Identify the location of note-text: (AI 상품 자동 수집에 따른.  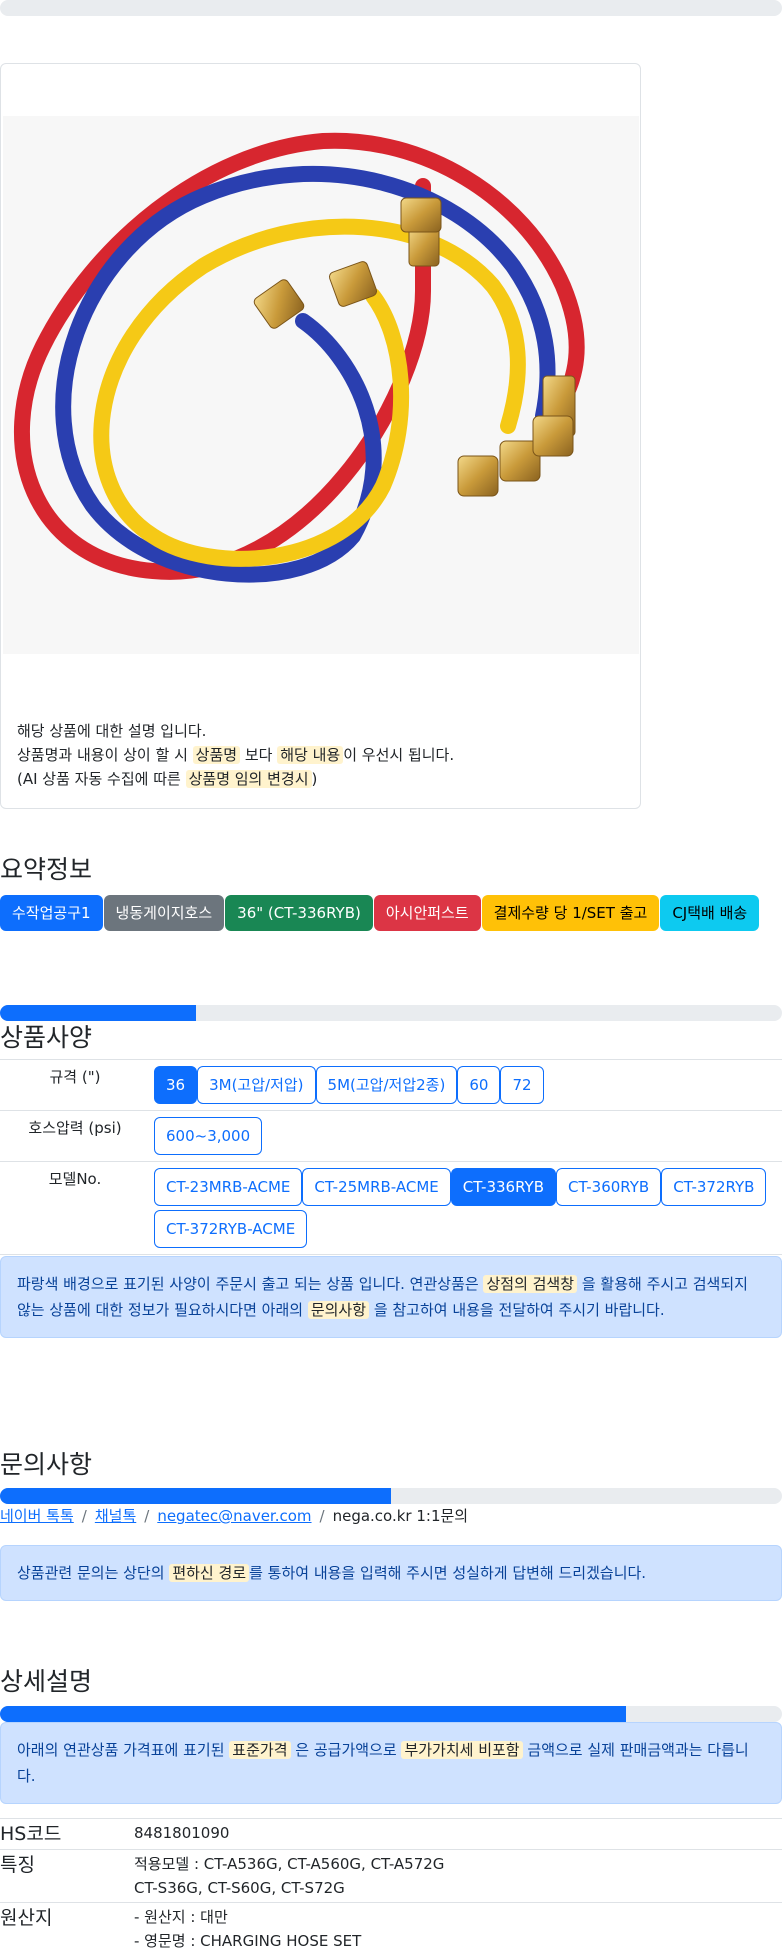
(99, 779).